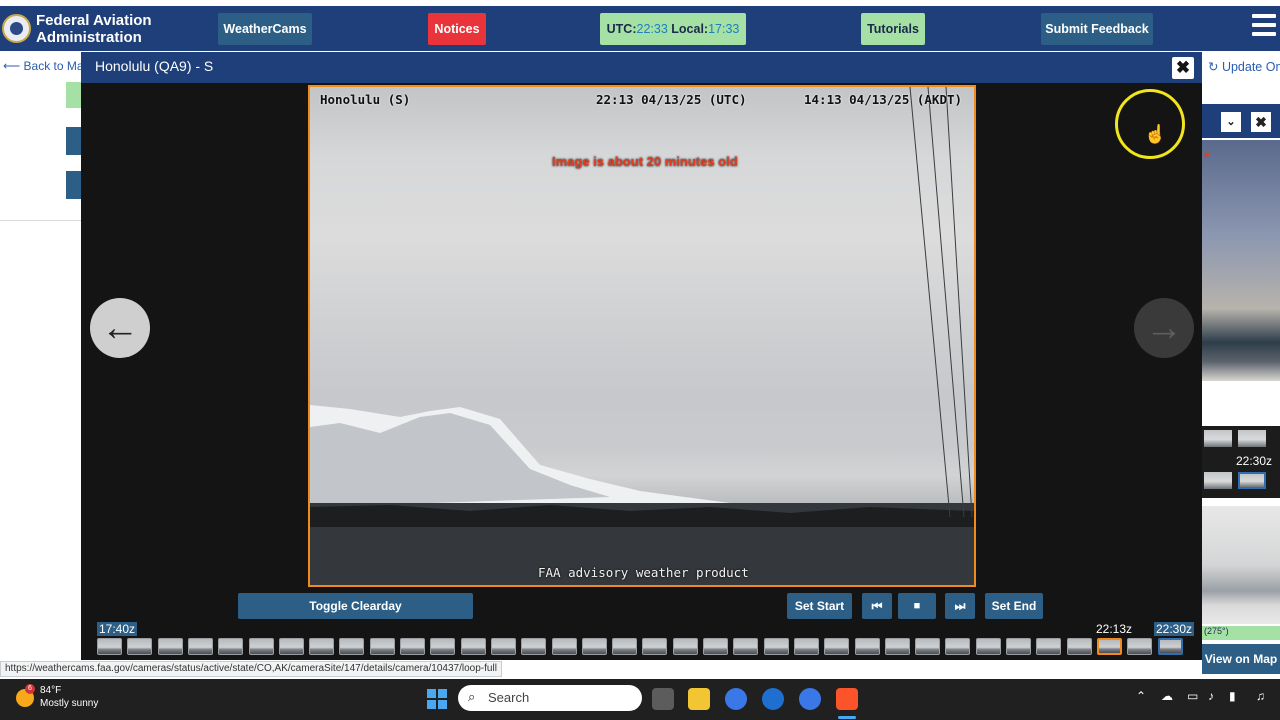  What do you see at coordinates (699, 699) in the screenshot?
I see `file-explorer-icon` at bounding box center [699, 699].